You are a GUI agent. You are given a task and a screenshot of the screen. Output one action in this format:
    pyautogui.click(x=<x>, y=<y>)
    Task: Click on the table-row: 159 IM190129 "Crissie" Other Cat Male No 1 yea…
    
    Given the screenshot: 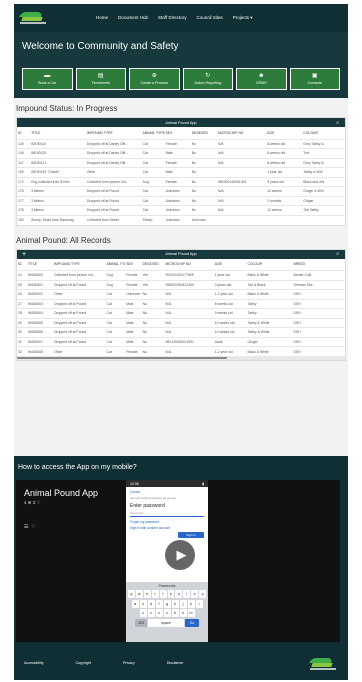 What is the action you would take?
    pyautogui.click(x=181, y=172)
    